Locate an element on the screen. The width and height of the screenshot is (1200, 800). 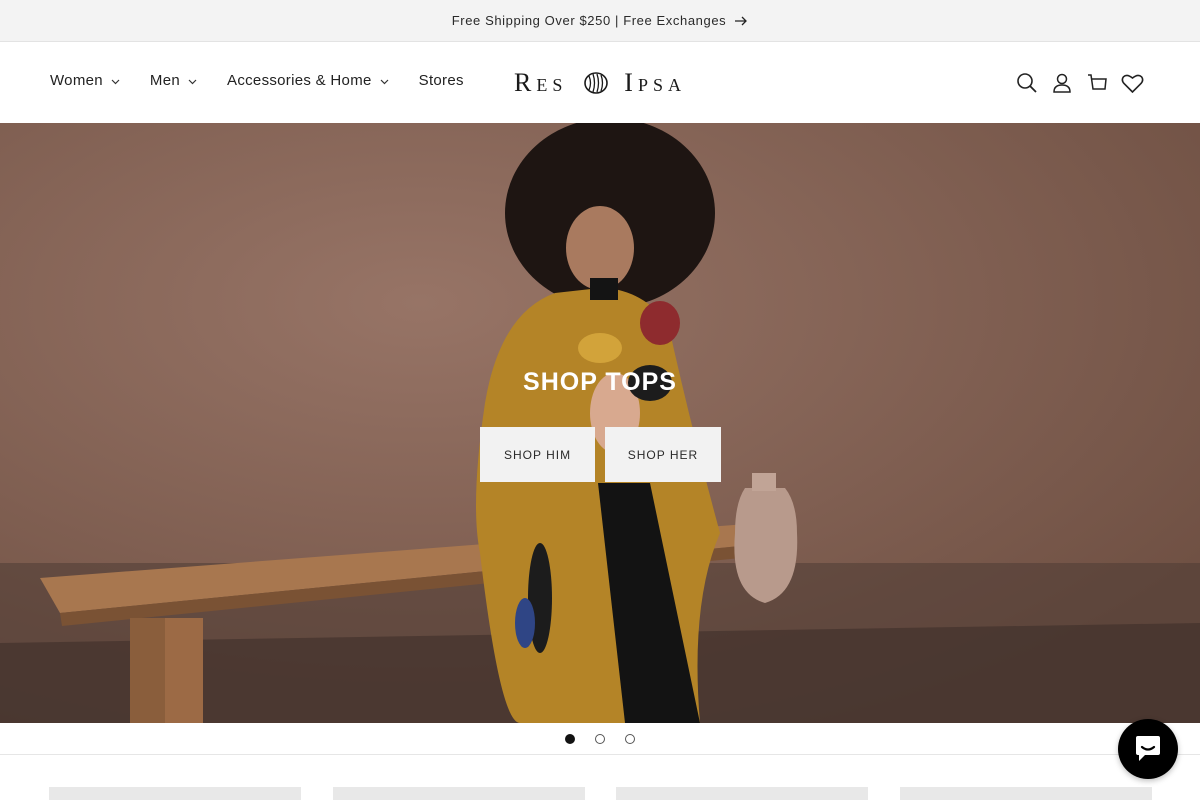
hero-buttons: SHOP HIM SHOP HER is located at coordinates (605, 454).